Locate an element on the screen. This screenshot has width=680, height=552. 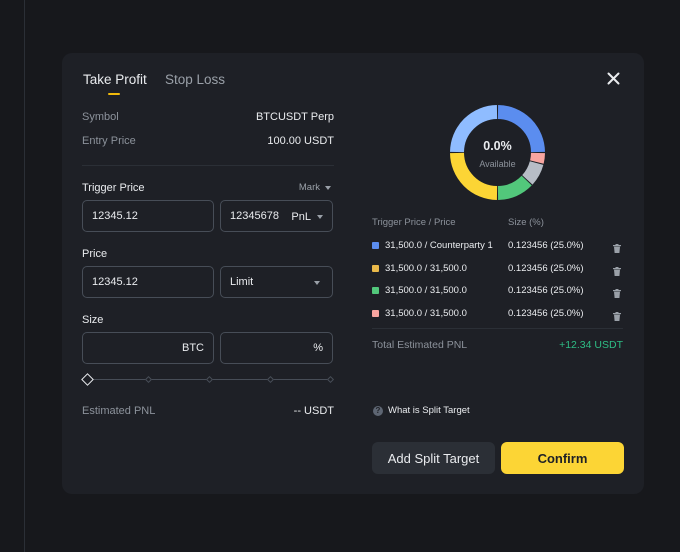
donut-segment is located at coordinates (514, 187).